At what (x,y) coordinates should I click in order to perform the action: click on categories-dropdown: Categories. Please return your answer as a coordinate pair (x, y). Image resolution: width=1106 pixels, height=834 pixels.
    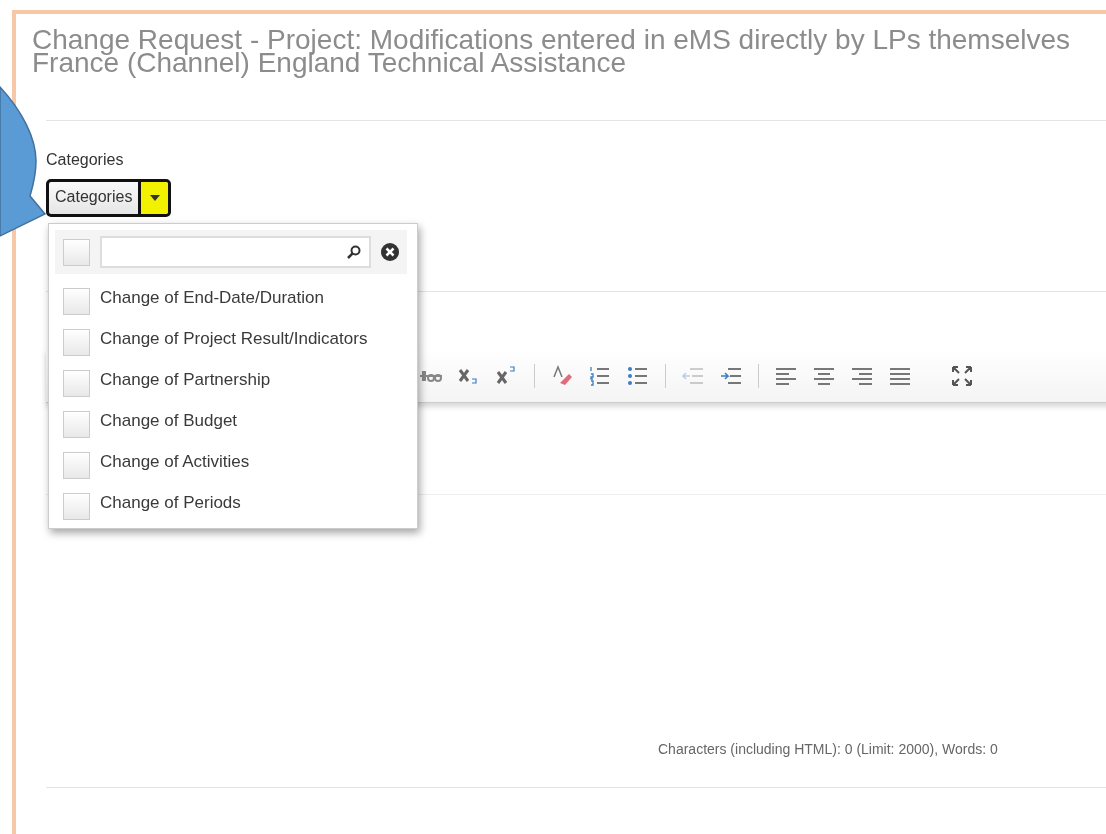
    Looking at the image, I should click on (109, 198).